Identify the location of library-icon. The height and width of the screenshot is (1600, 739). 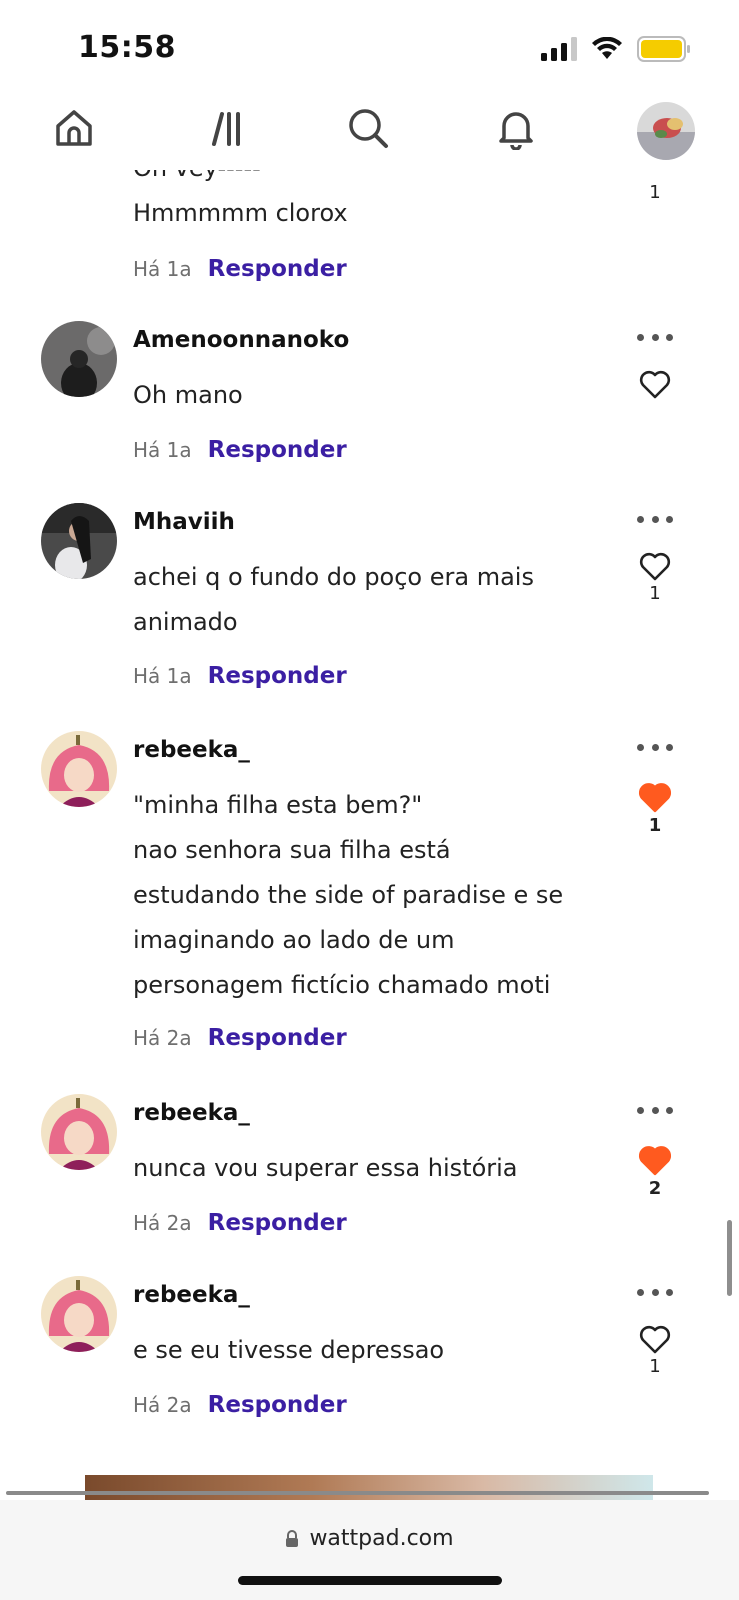
(226, 129).